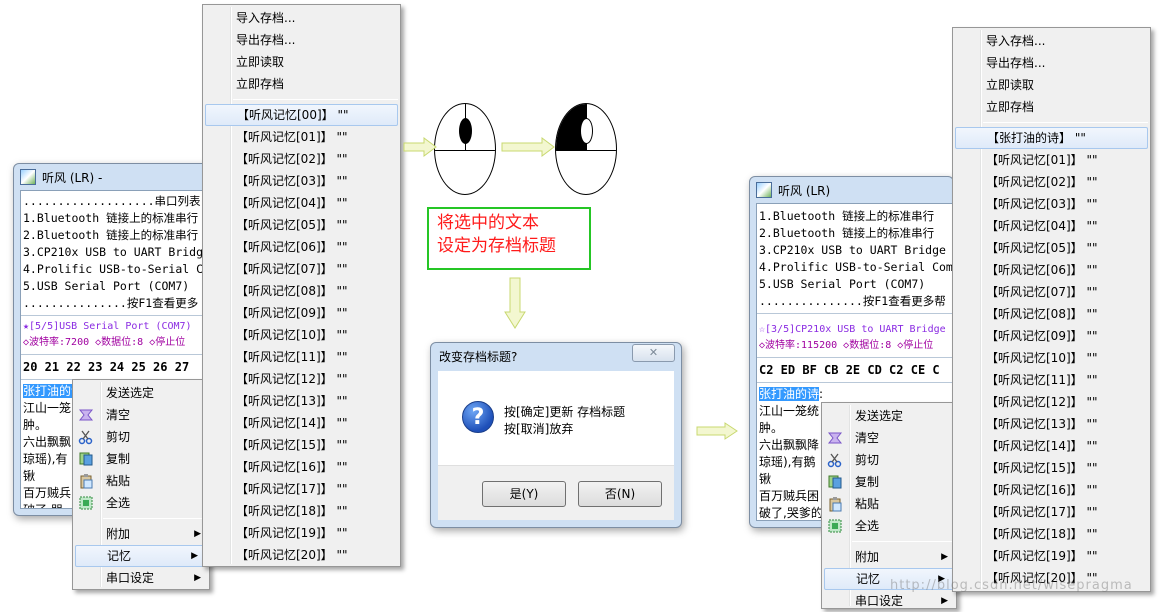 This screenshot has height=612, width=1168. Describe the element at coordinates (524, 494) in the screenshot. I see `yes-button: 是(Y)` at that location.